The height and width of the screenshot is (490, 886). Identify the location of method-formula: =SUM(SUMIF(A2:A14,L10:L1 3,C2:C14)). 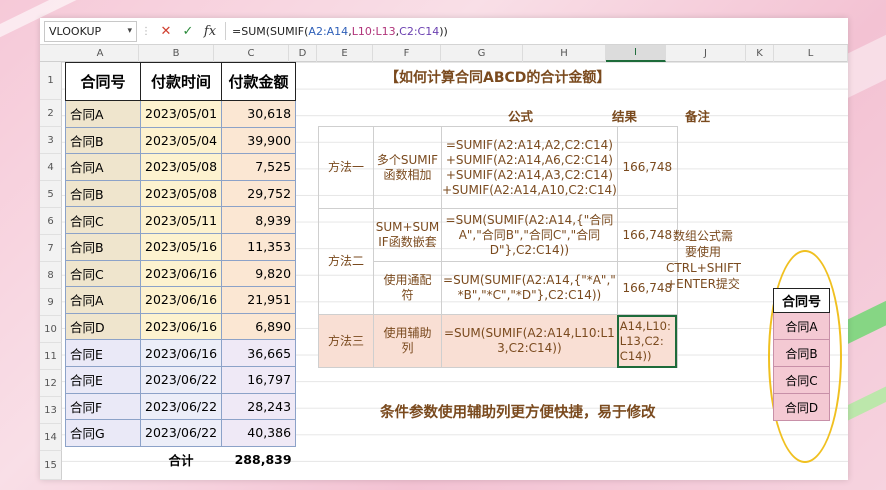
(529, 341).